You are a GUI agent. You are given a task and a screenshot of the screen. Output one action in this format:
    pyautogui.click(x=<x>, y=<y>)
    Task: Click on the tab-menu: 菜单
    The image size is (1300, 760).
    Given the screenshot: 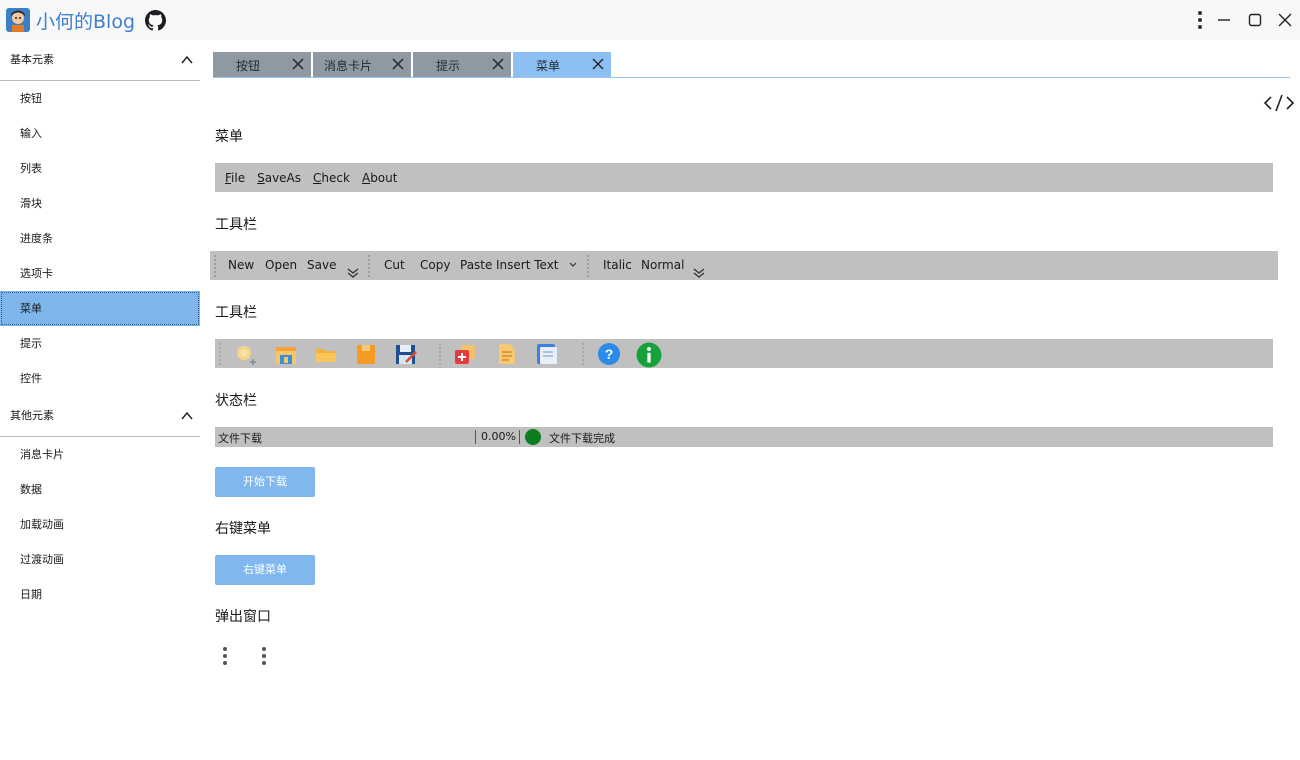 What is the action you would take?
    pyautogui.click(x=562, y=64)
    